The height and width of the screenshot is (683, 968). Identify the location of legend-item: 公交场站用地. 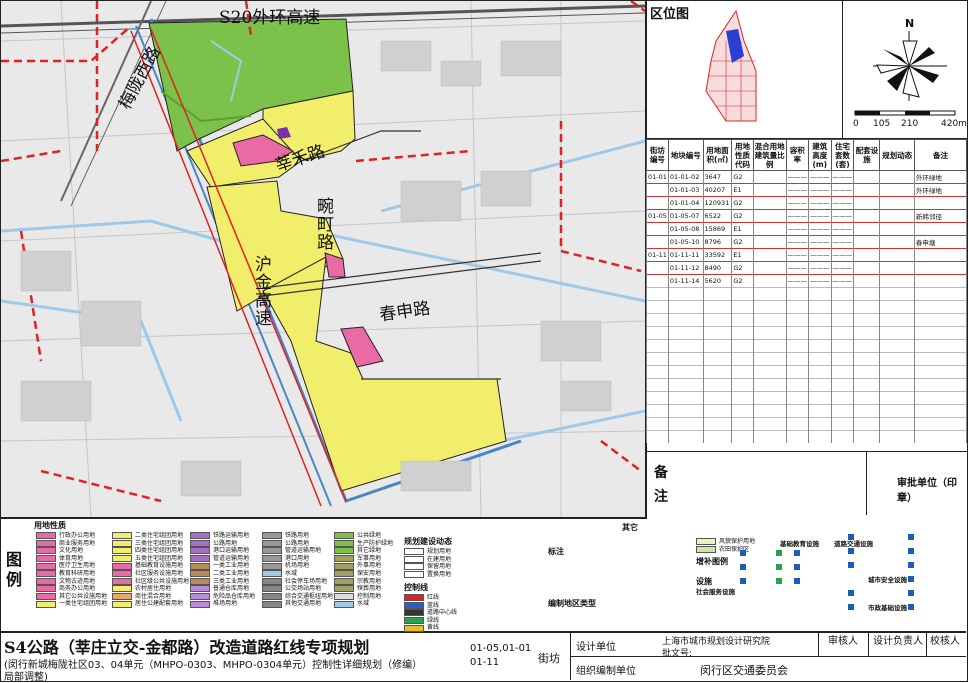
(297, 589).